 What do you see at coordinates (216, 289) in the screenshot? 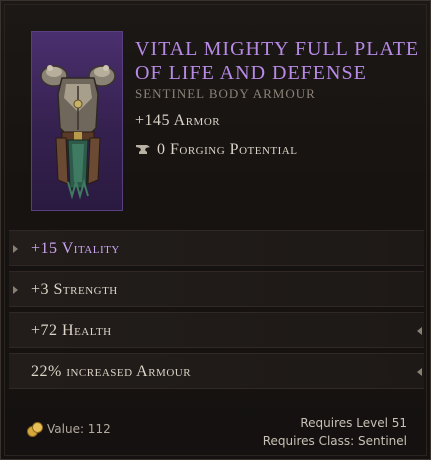
I see `affix-row: +3 Strength` at bounding box center [216, 289].